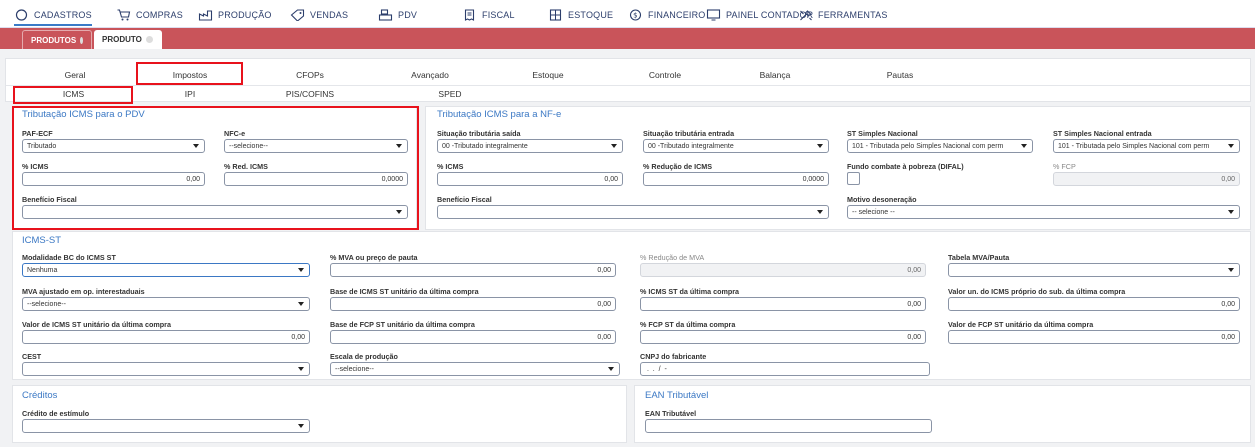 The height and width of the screenshot is (447, 1255). I want to click on tab-produtos: PRODUTOS, so click(57, 39).